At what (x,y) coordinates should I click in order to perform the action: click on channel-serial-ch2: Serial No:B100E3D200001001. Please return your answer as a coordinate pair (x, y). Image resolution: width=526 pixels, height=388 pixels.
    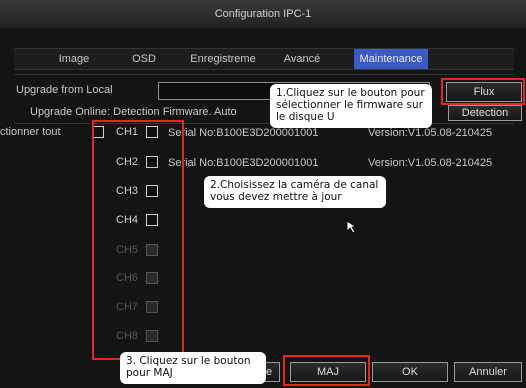
    Looking at the image, I should click on (243, 163).